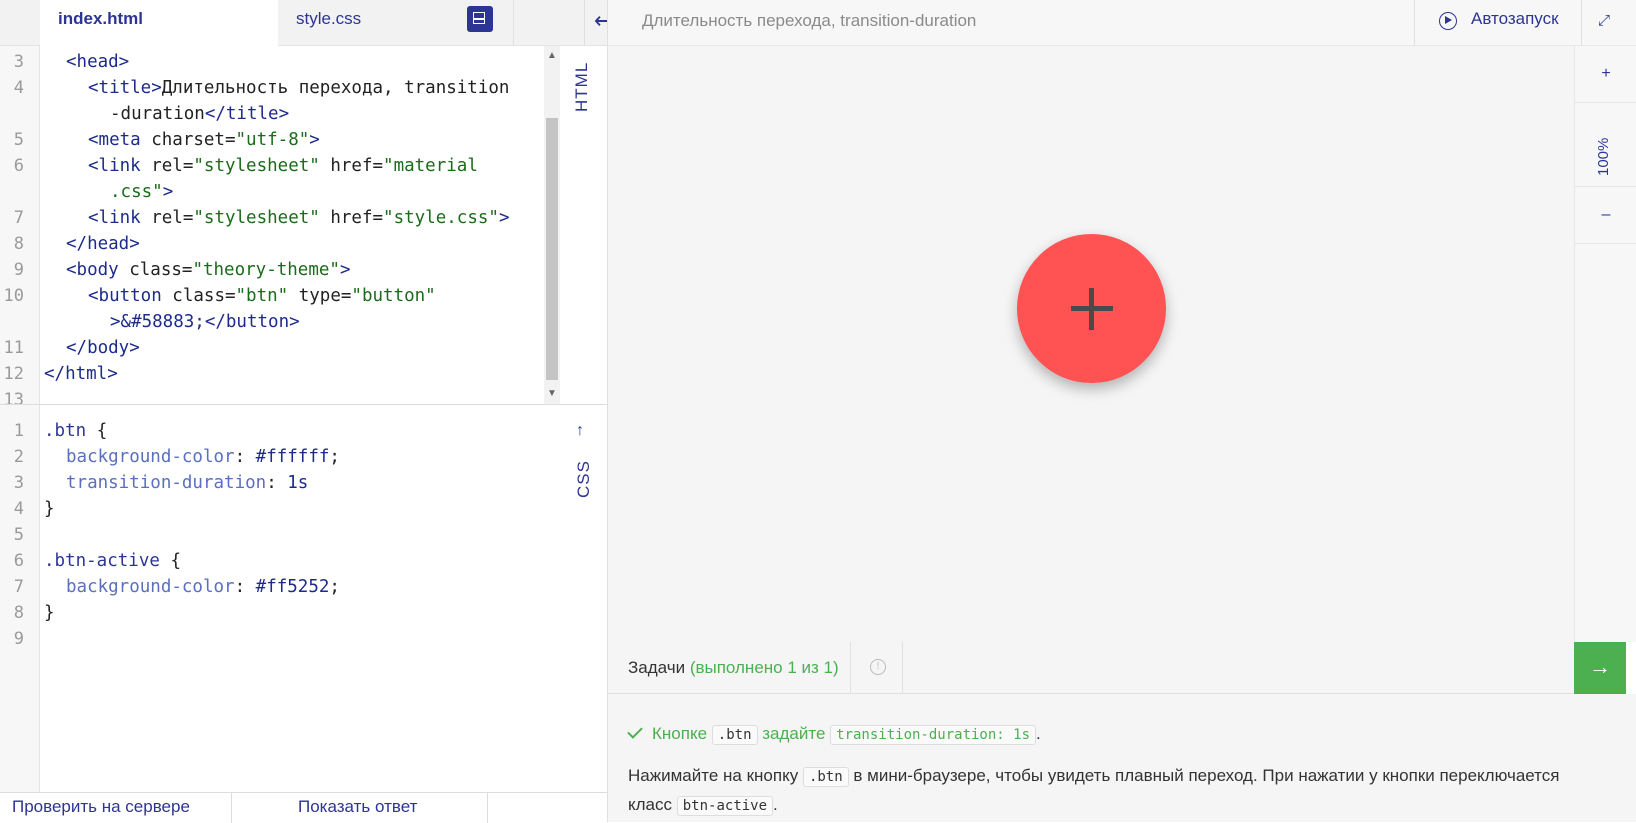  Describe the element at coordinates (102, 561) in the screenshot. I see `code-token: .btn-active` at that location.